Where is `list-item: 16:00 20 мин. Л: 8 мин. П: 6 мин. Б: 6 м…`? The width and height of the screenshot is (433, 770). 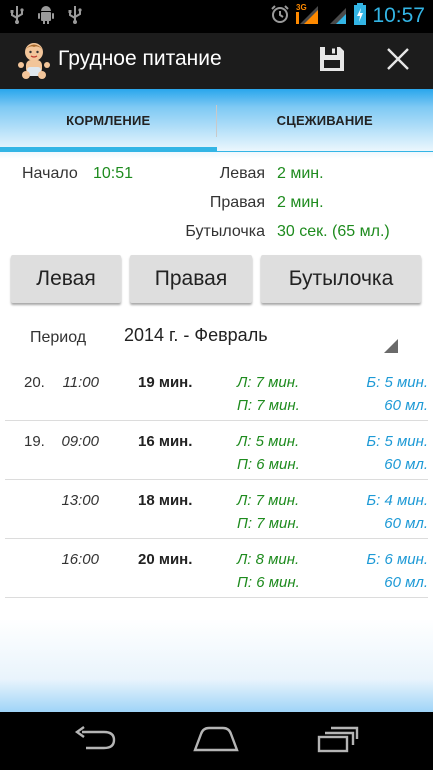
list-item: 16:00 20 мин. Л: 8 мин. П: 6 мин. Б: 6 м… is located at coordinates (216, 568).